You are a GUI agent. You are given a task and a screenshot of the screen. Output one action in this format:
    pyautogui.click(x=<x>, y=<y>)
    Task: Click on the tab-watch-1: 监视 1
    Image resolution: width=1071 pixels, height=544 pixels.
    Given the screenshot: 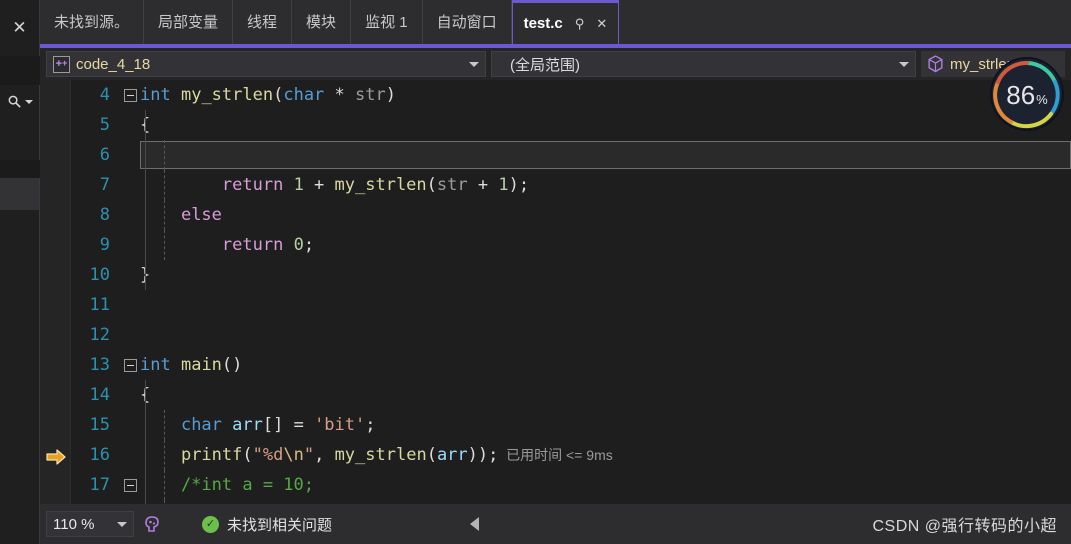 What is the action you would take?
    pyautogui.click(x=387, y=22)
    